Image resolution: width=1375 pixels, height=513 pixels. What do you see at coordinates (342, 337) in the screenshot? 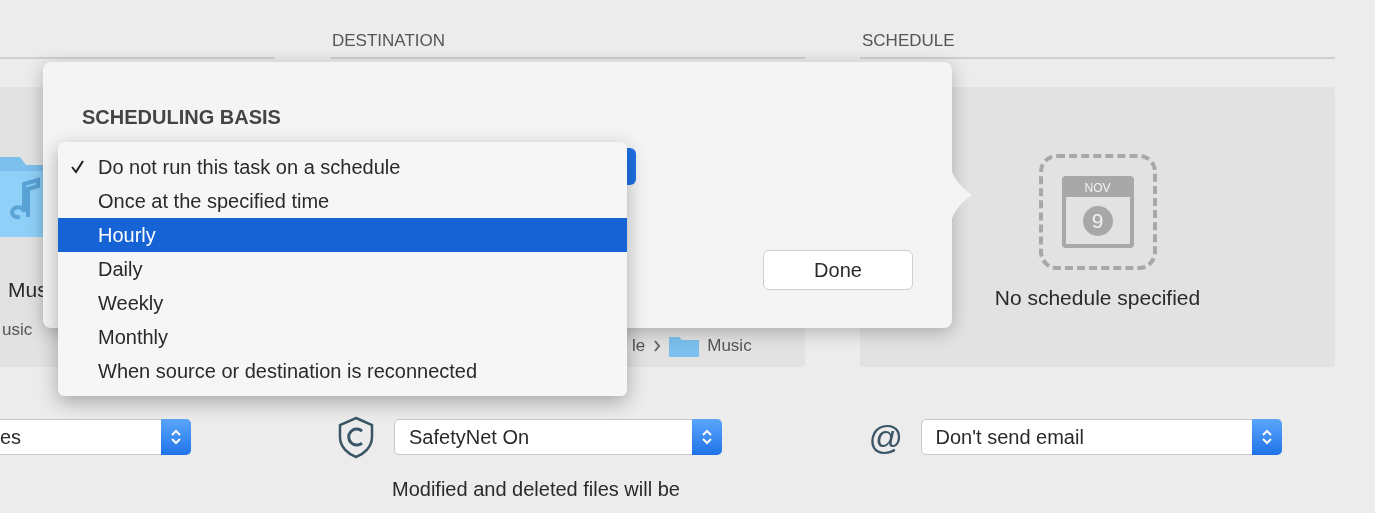
I see `menu-item: Monthly` at bounding box center [342, 337].